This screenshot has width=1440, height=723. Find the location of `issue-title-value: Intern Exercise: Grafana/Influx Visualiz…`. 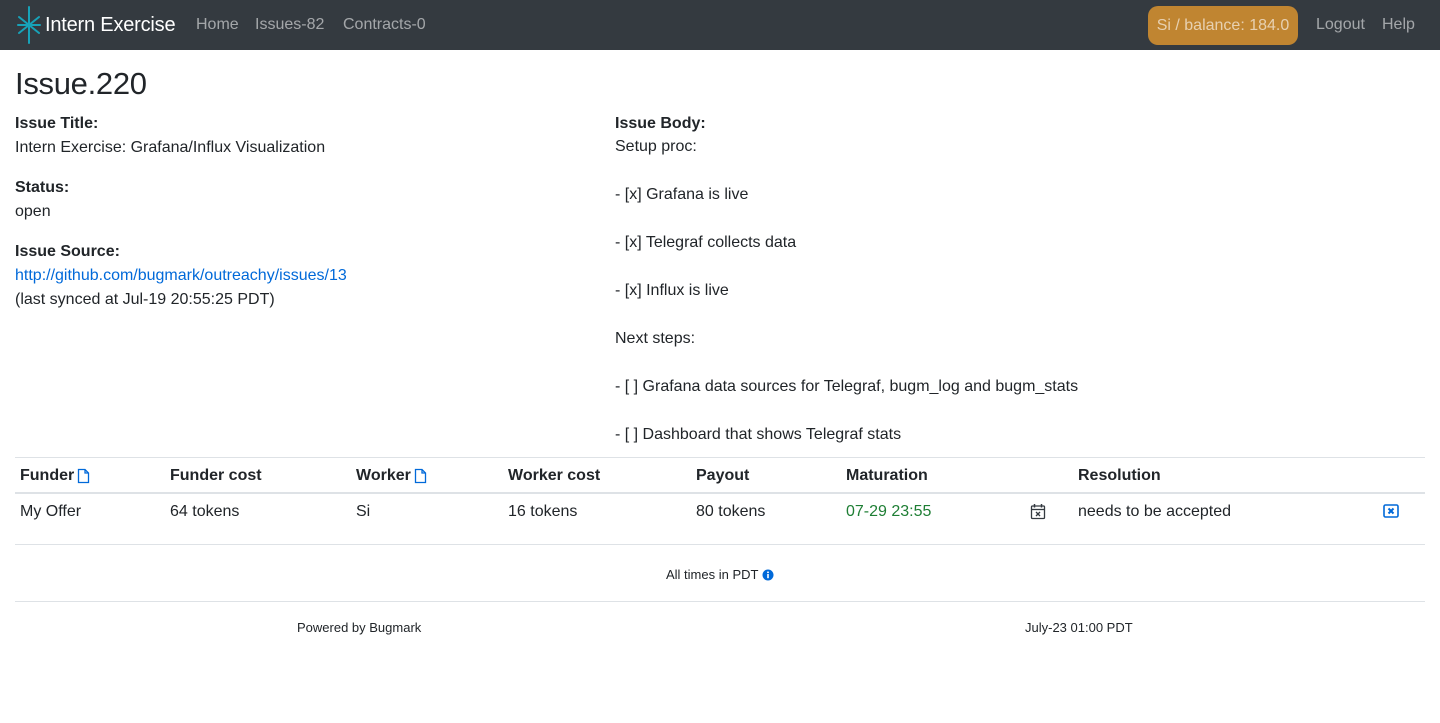

issue-title-value: Intern Exercise: Grafana/Influx Visualiz… is located at coordinates (170, 147).